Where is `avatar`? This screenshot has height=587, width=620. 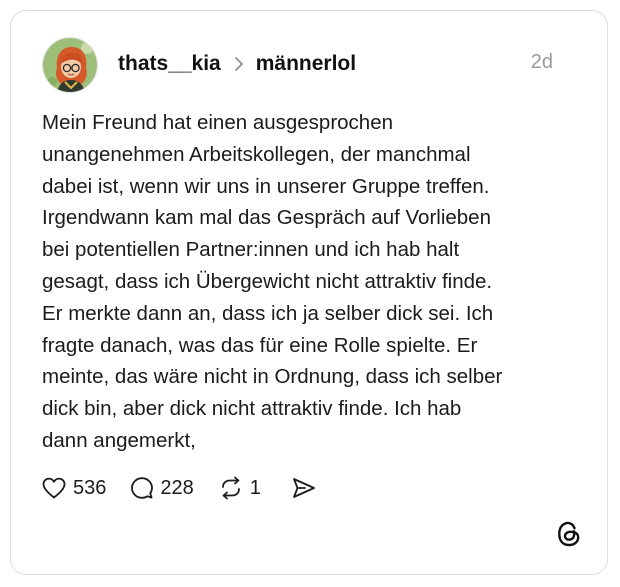
avatar is located at coordinates (70, 65).